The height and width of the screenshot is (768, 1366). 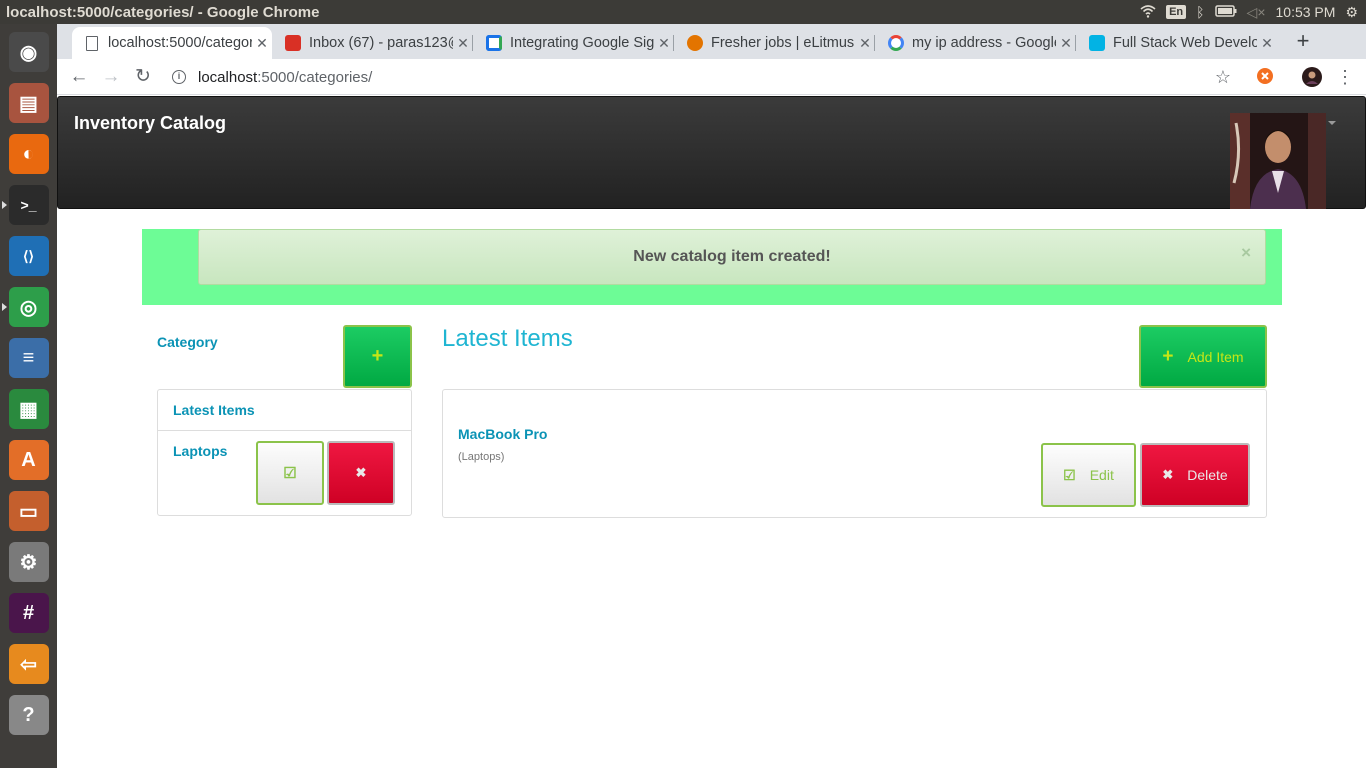 I want to click on firefox-icon: ◐, so click(x=28, y=154).